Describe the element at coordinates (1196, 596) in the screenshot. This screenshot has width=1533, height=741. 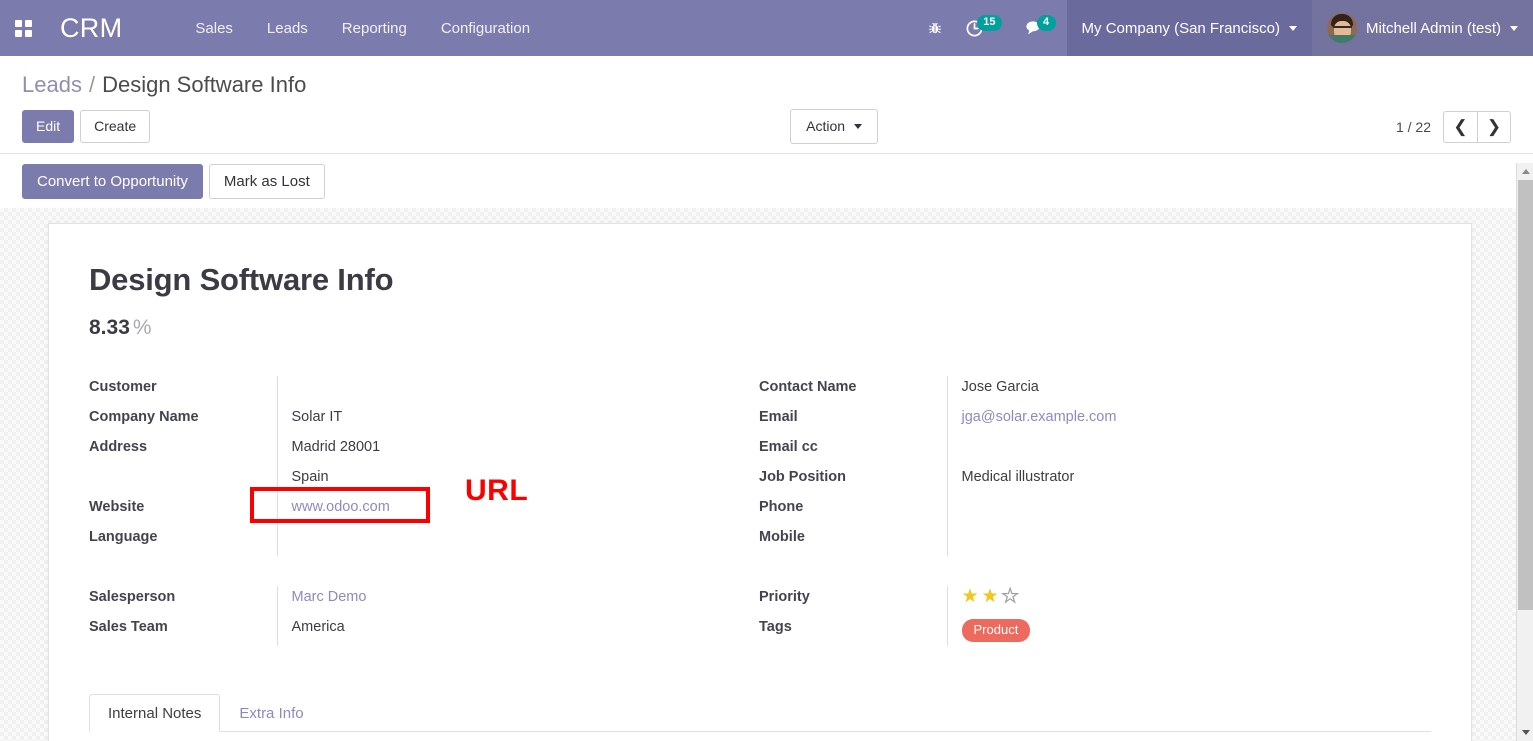
I see `priority-stars: ★ ★ ★` at that location.